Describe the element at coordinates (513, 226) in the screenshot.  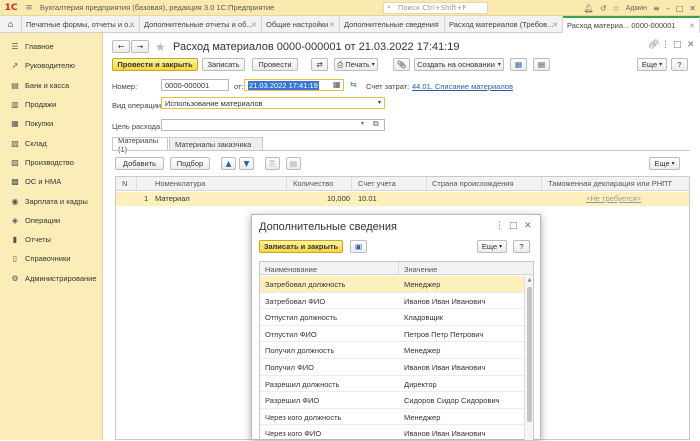
I see `maximize-dialog-icon: □` at that location.